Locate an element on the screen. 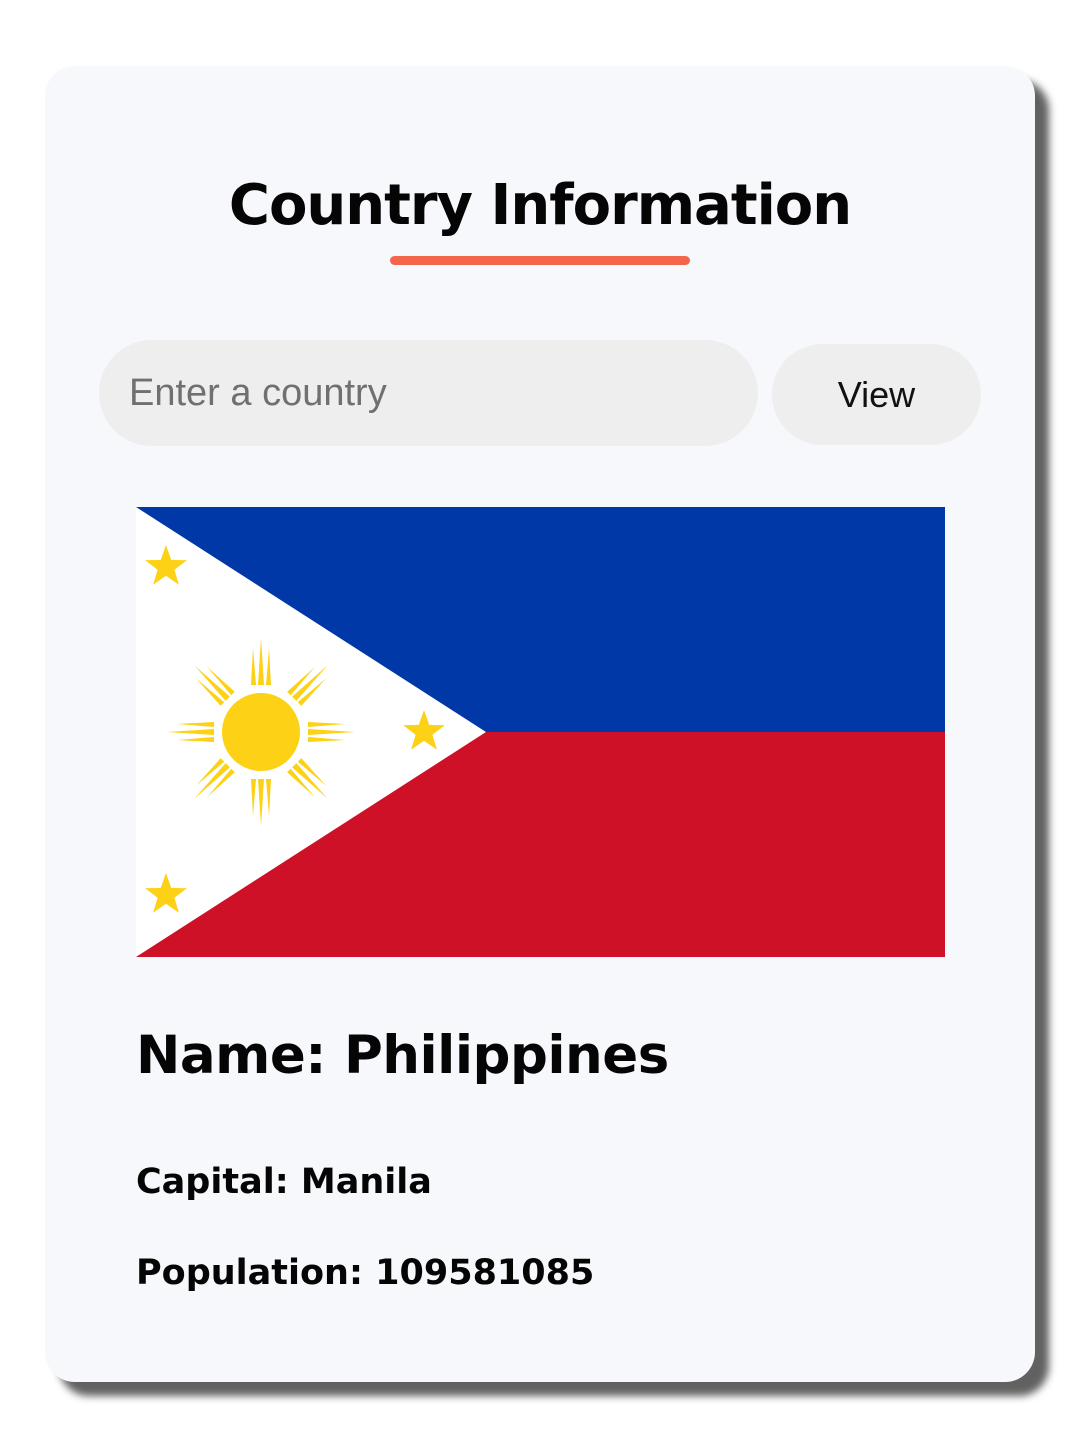 The width and height of the screenshot is (1080, 1450). country-name: Name: Philippines is located at coordinates (402, 1055).